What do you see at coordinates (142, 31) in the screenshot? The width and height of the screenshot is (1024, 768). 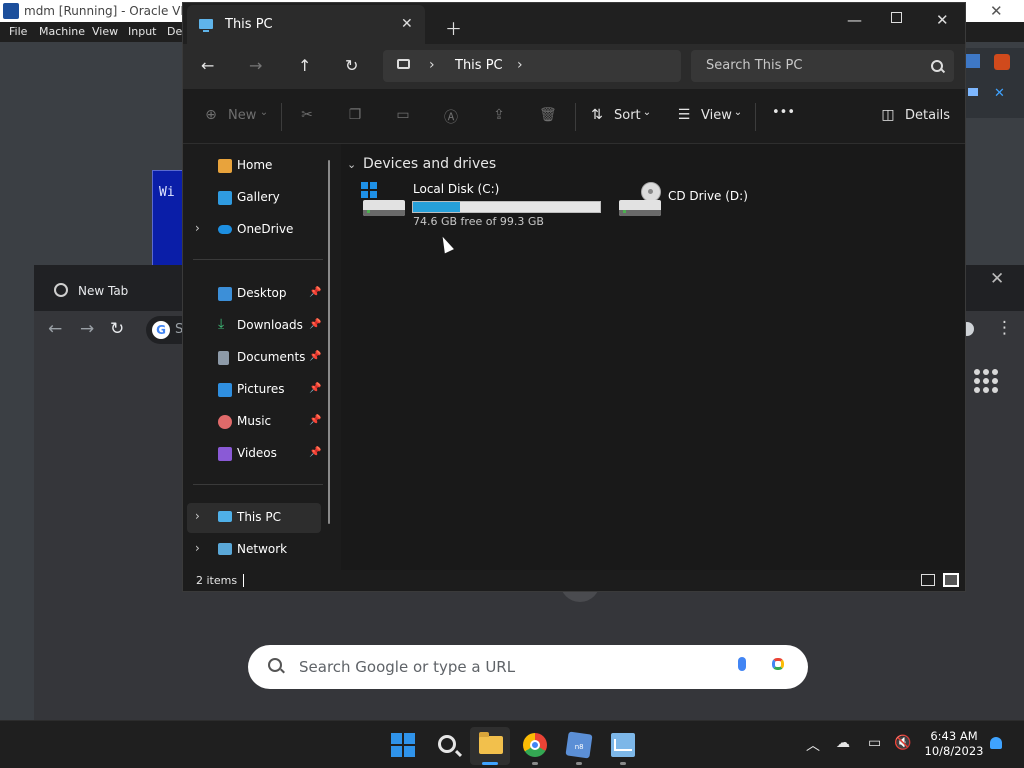 I see `vbox-menu-input: Input` at bounding box center [142, 31].